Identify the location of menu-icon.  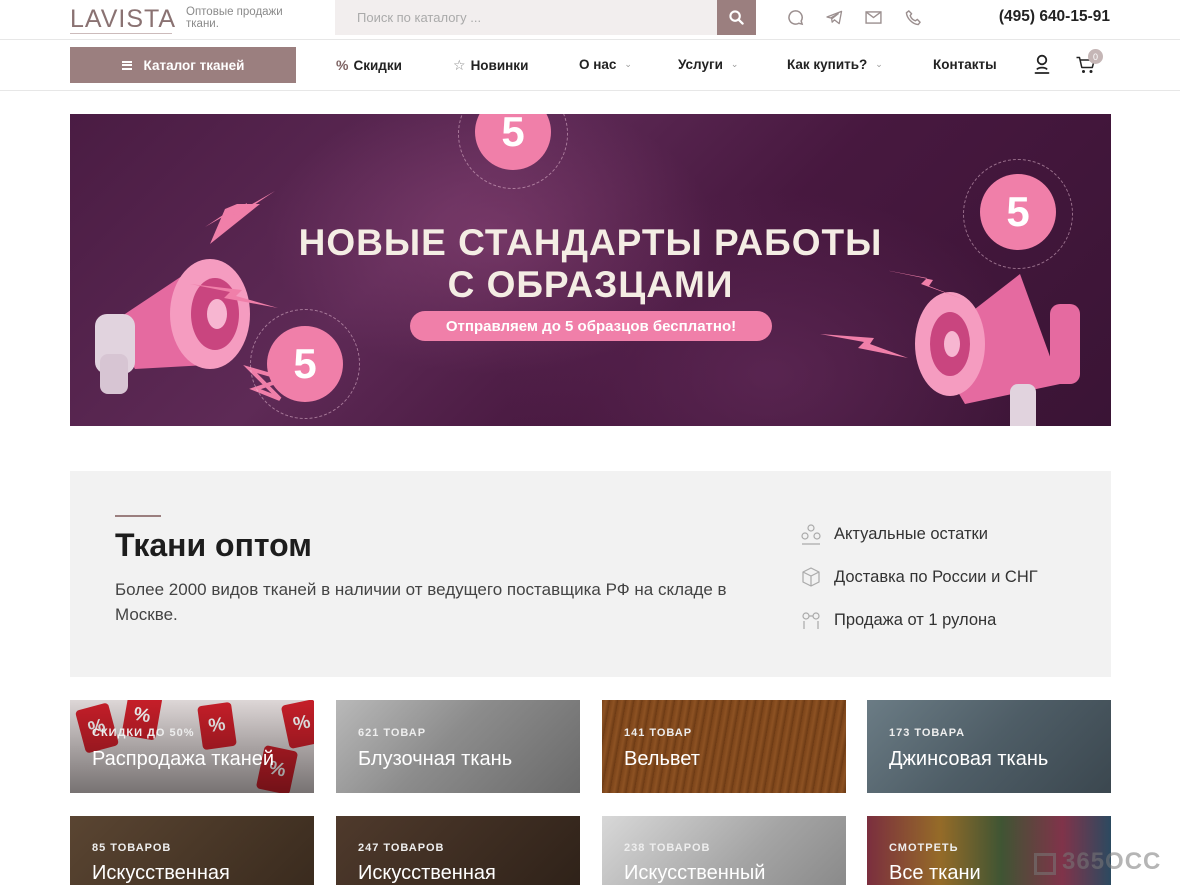
(126, 65).